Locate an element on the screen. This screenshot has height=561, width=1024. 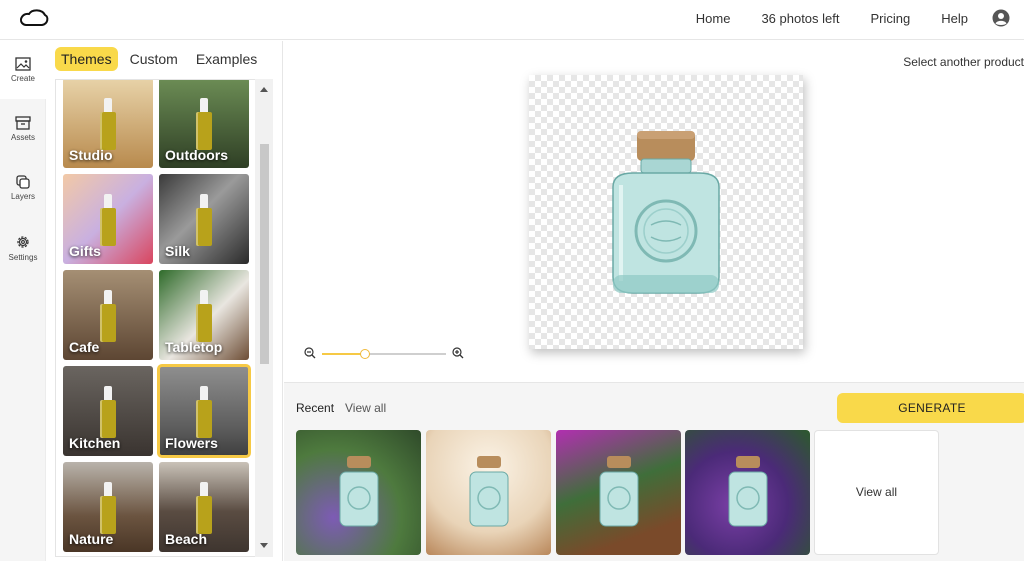
rail-item-settings: Settings is located at coordinates (23, 247).